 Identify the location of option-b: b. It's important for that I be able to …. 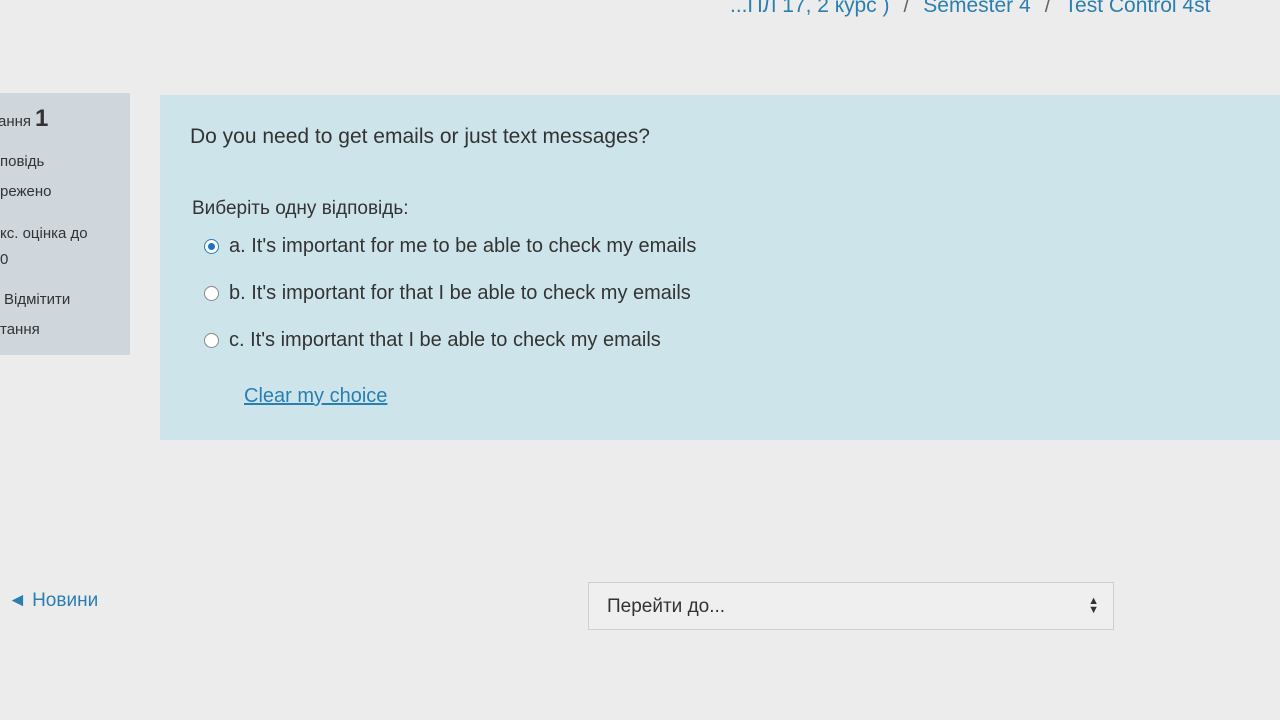
(447, 293).